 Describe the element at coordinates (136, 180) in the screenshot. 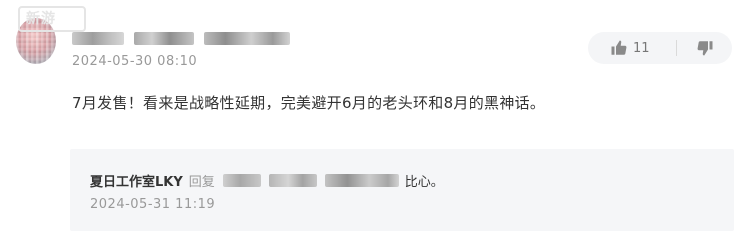

I see `reply-author: 夏日工作室LKY` at that location.